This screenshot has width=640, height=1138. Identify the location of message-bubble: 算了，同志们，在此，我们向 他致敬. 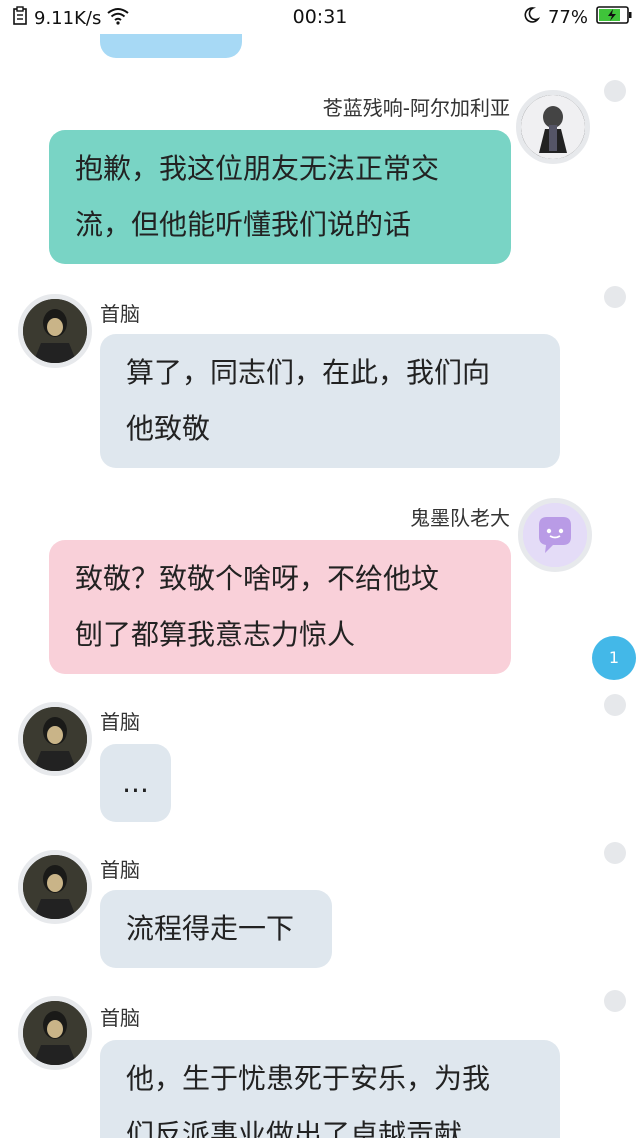
(330, 401).